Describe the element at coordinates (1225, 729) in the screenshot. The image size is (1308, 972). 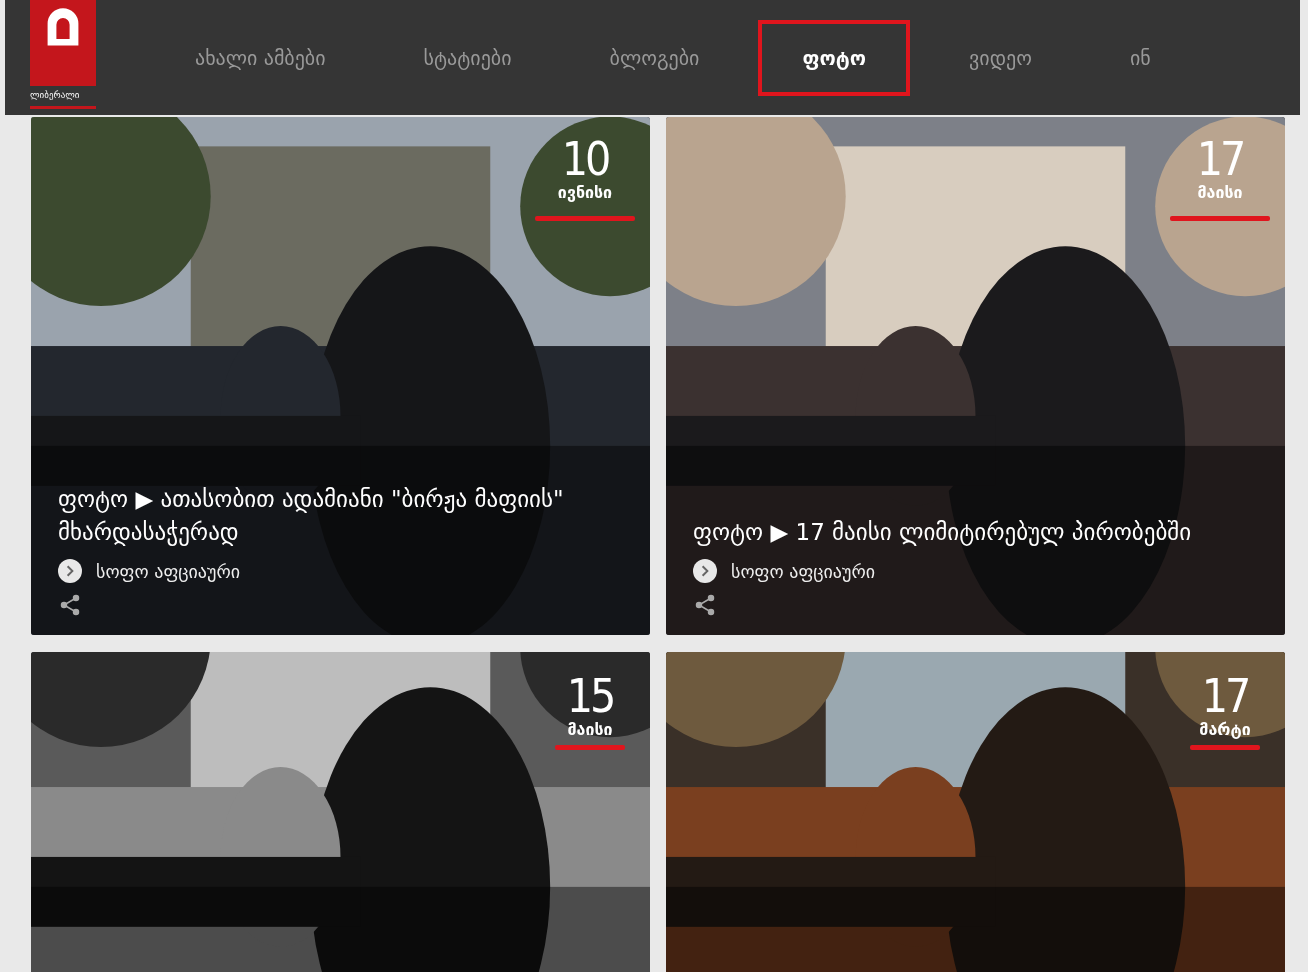
I see `date-month: მარტი` at that location.